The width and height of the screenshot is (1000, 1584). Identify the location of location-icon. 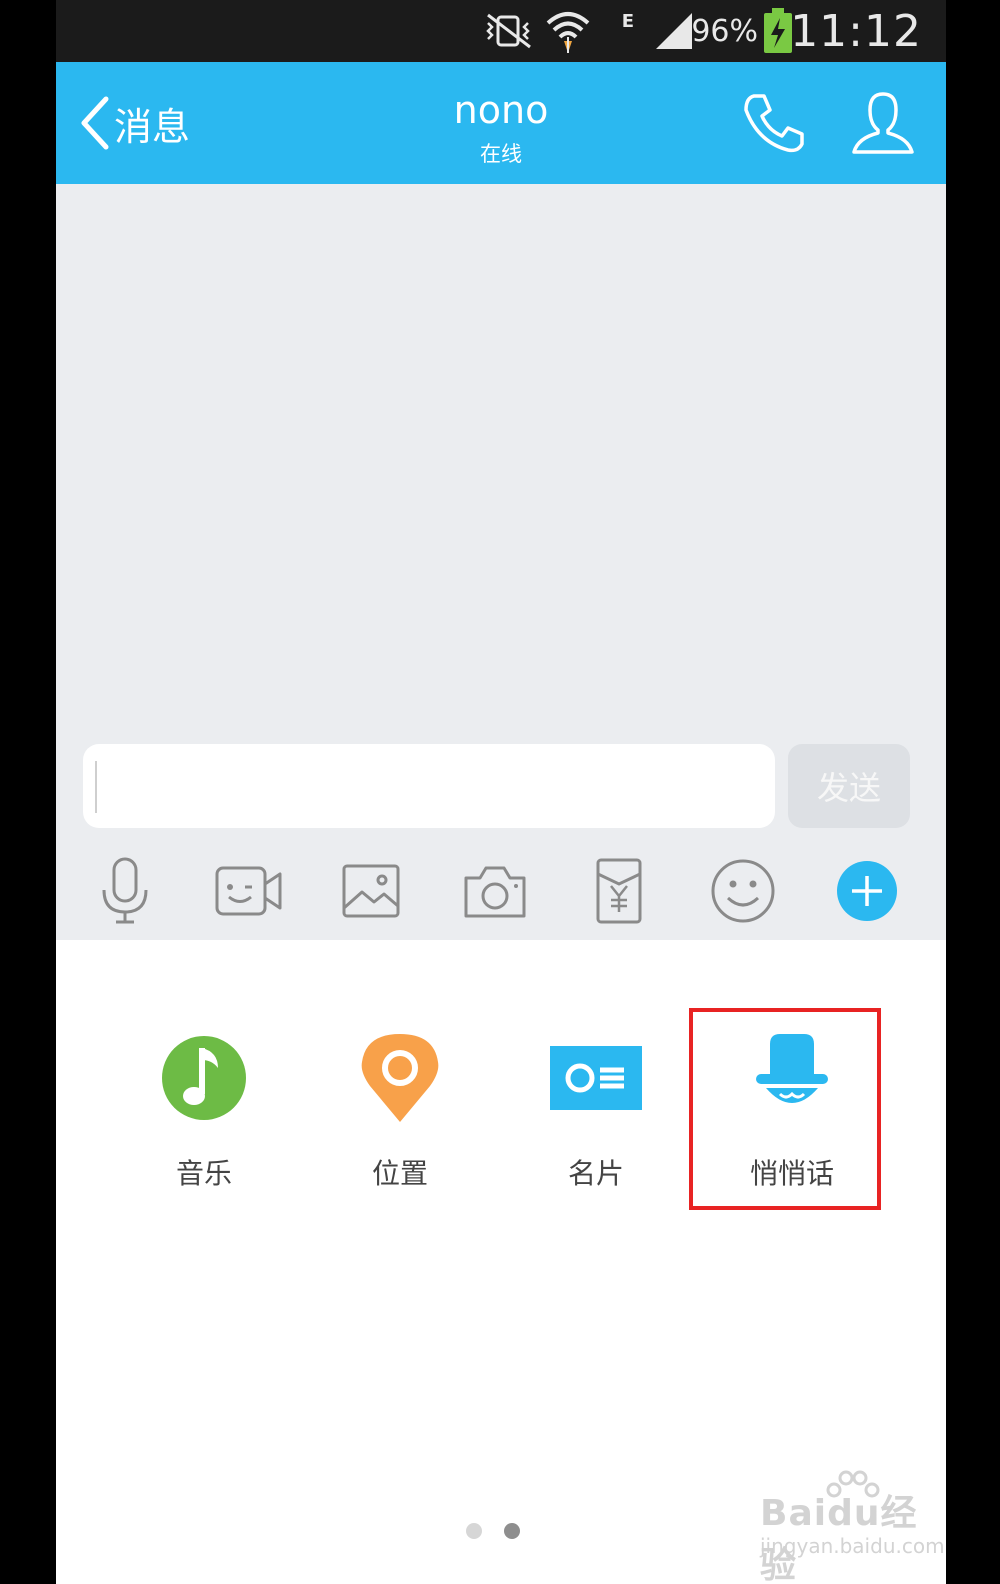
(400, 1078).